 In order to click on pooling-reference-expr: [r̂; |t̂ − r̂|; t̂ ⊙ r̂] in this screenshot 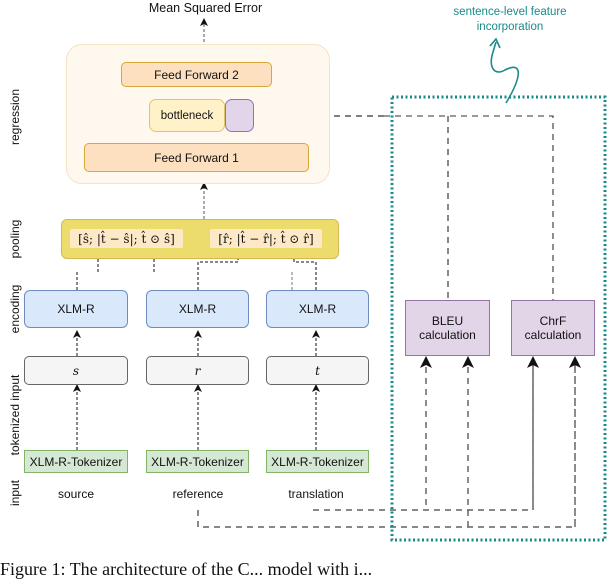, I will do `click(266, 238)`.